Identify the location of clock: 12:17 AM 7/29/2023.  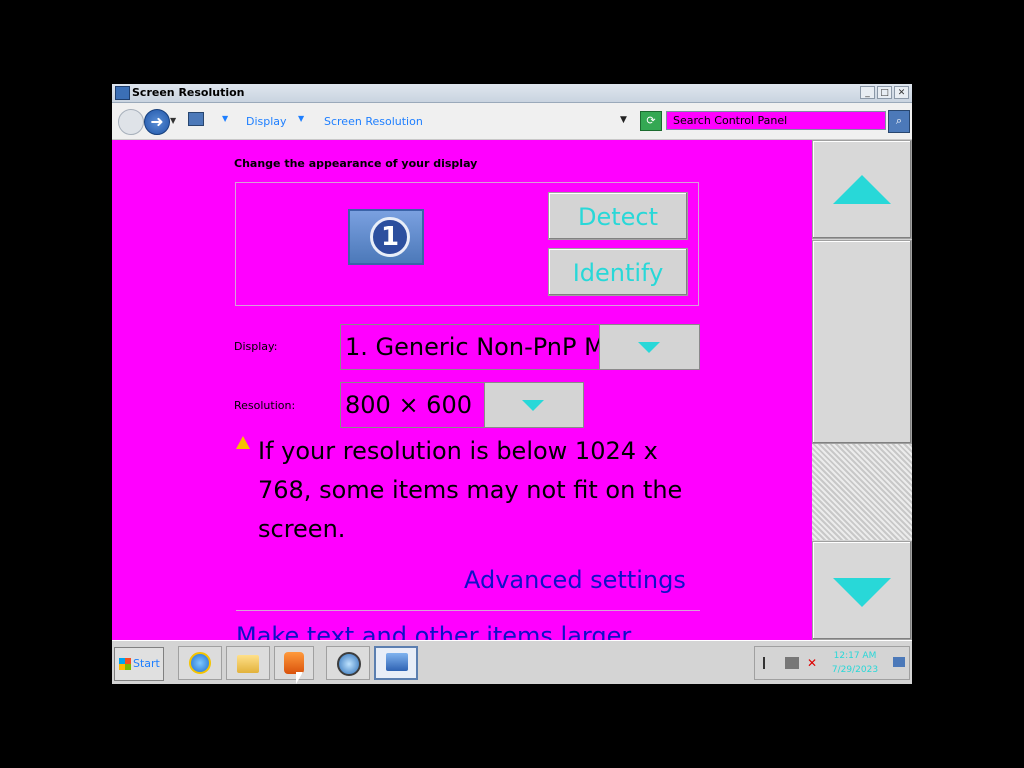
(855, 663).